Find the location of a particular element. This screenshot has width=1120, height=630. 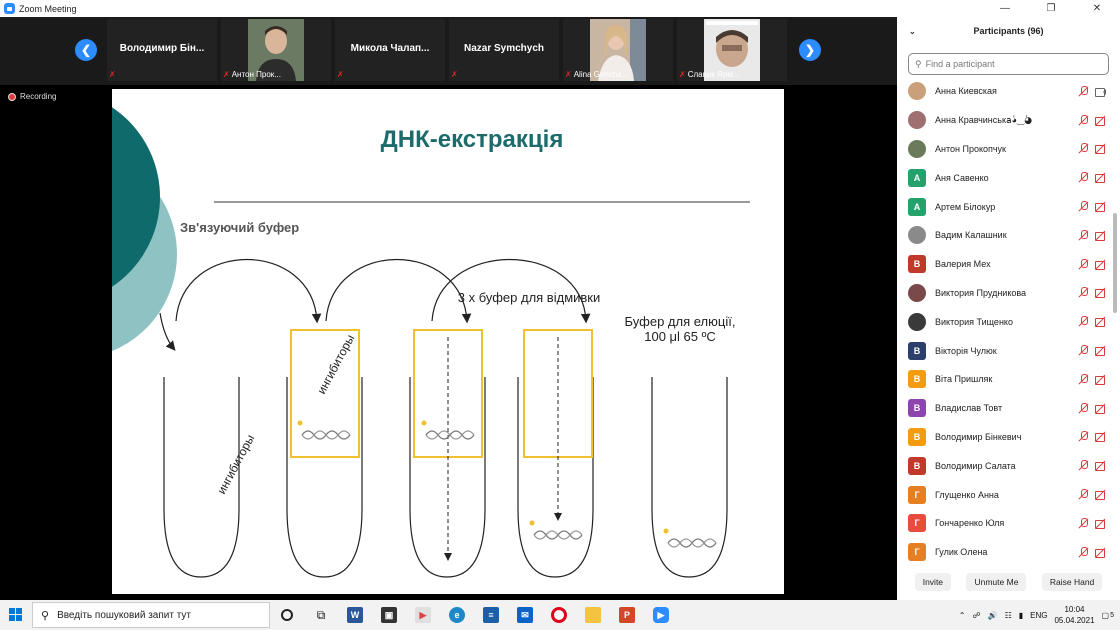

file-explorer-icon is located at coordinates (593, 615).